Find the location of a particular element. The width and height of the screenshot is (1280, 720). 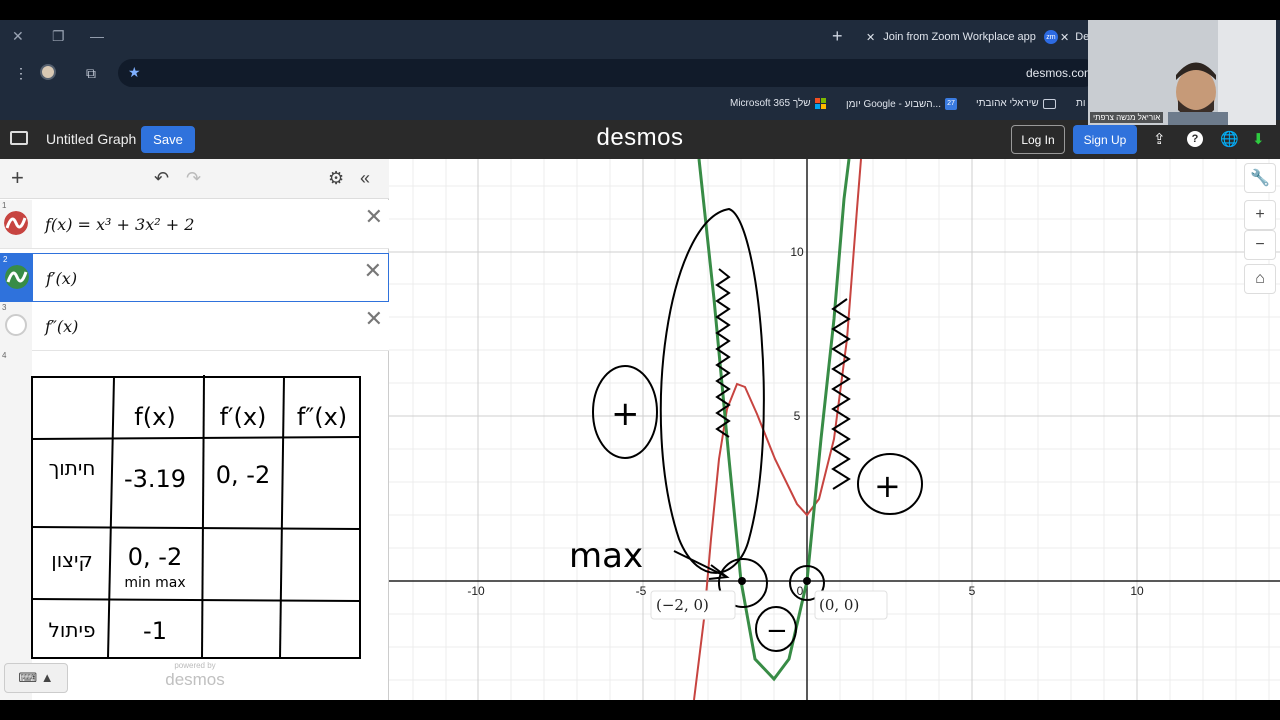

bookmark-folder: שיראלי אהובתי is located at coordinates (1016, 103).